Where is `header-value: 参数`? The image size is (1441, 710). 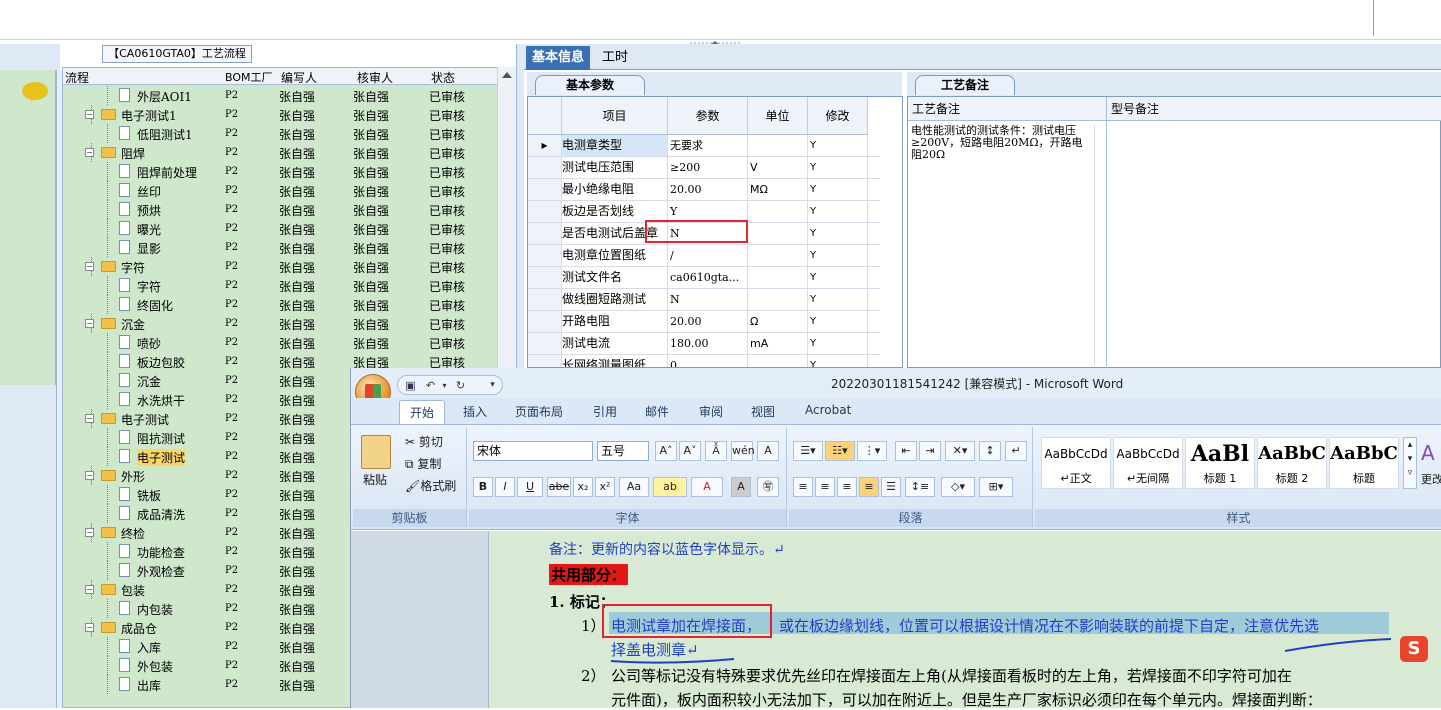
header-value: 参数 is located at coordinates (708, 116).